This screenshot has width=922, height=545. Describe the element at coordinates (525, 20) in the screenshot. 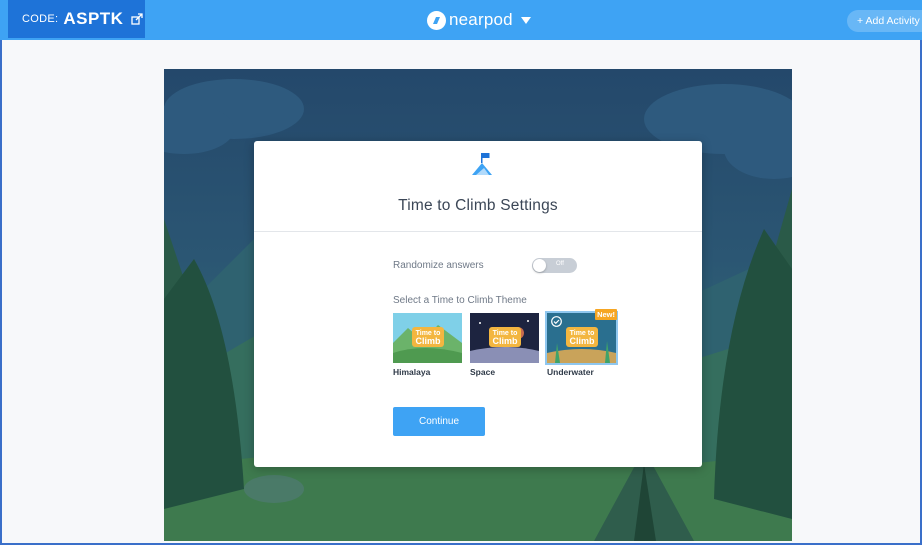

I see `chevron-down-icon` at that location.